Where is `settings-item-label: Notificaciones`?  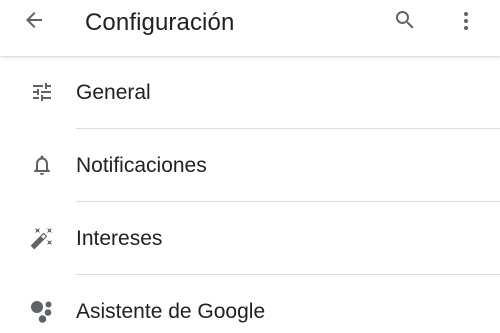
settings-item-label: Notificaciones is located at coordinates (141, 165).